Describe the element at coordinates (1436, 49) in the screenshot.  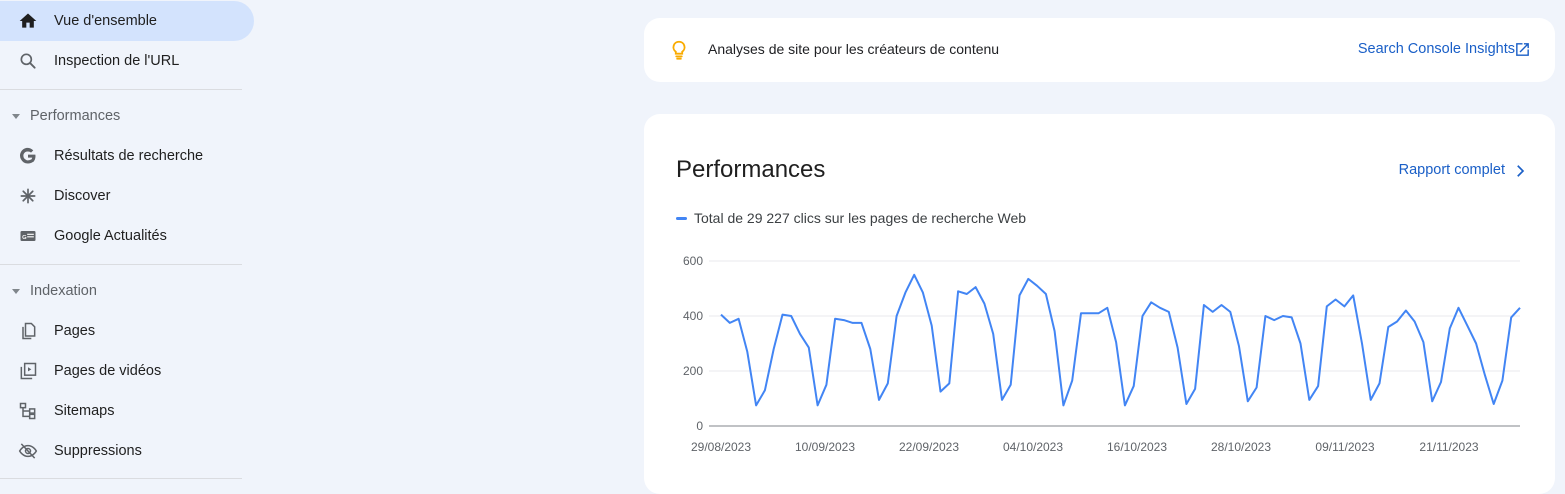
I see `search-console-insights-link: Search Console Insights` at that location.